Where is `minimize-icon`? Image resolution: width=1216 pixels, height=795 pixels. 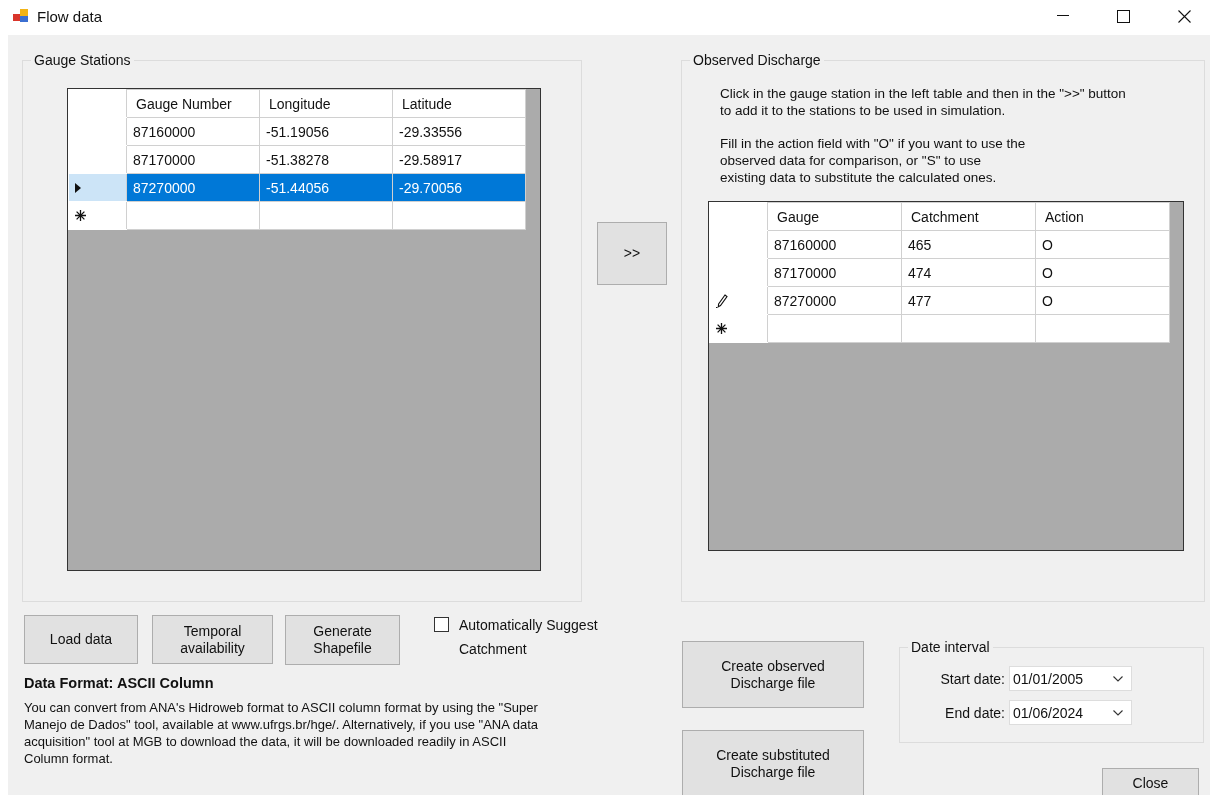 minimize-icon is located at coordinates (1063, 16).